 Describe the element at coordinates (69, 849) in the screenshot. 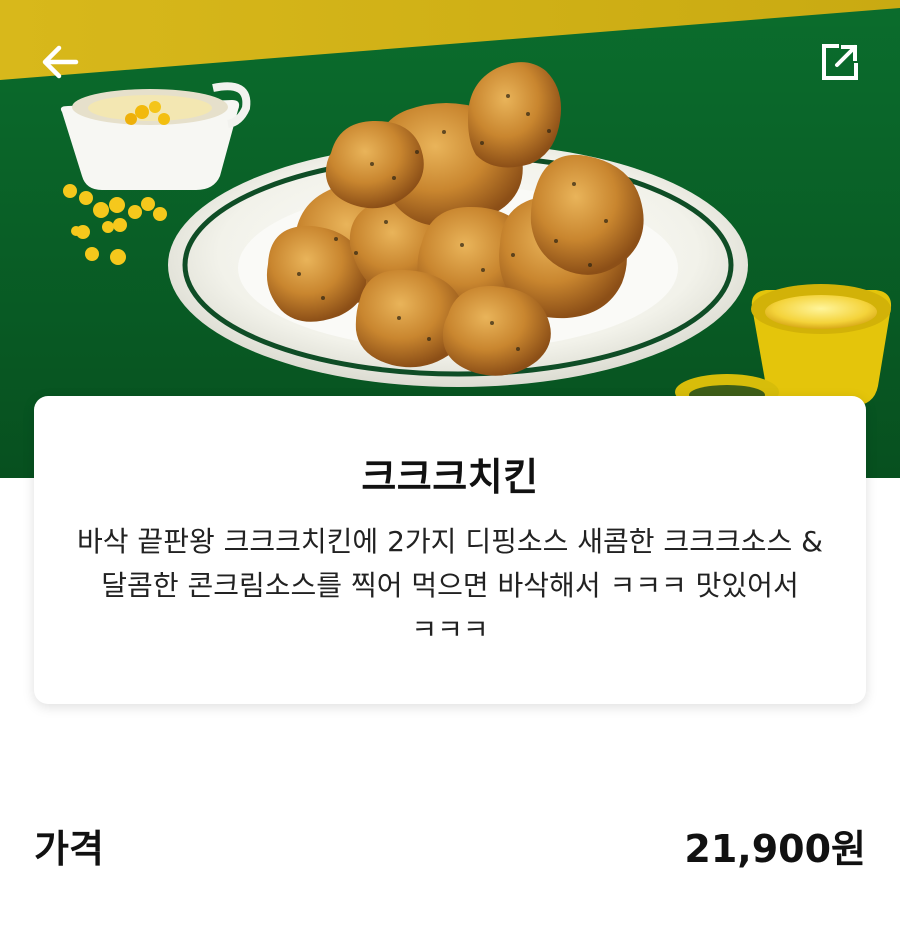

I see `price-label: 가격` at that location.